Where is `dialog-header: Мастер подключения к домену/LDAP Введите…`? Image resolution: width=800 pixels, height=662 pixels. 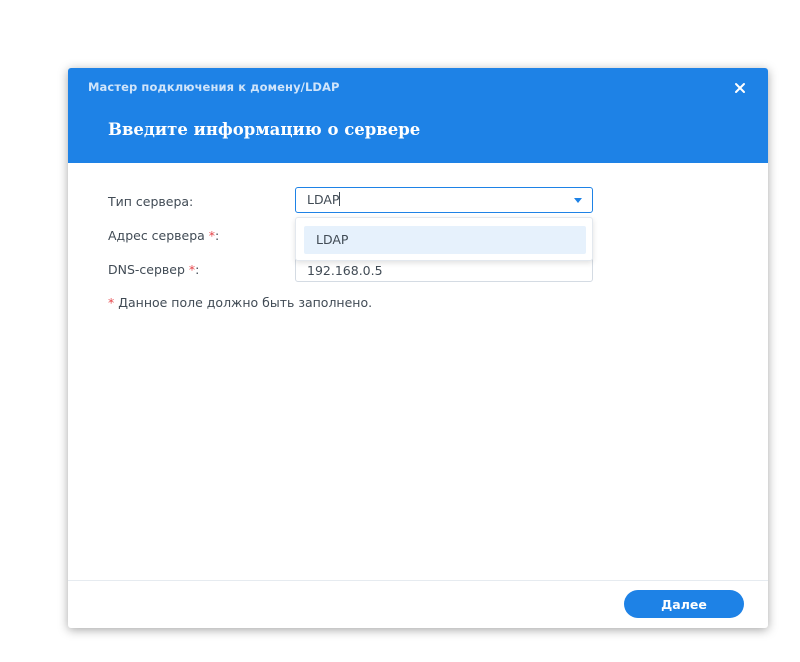
dialog-header: Мастер подключения к домену/LDAP Введите… is located at coordinates (418, 115).